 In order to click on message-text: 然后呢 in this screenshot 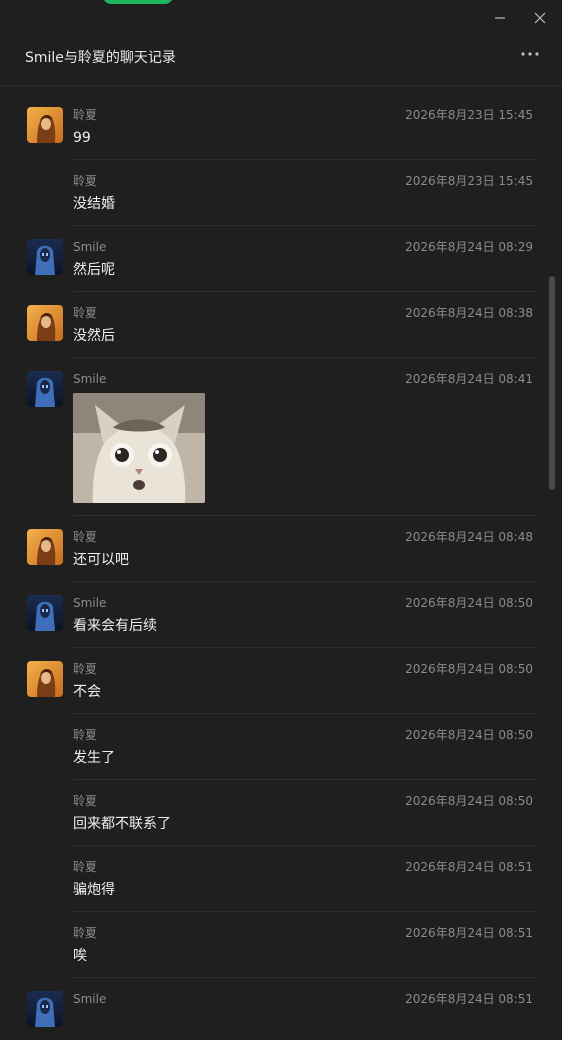, I will do `click(94, 270)`.